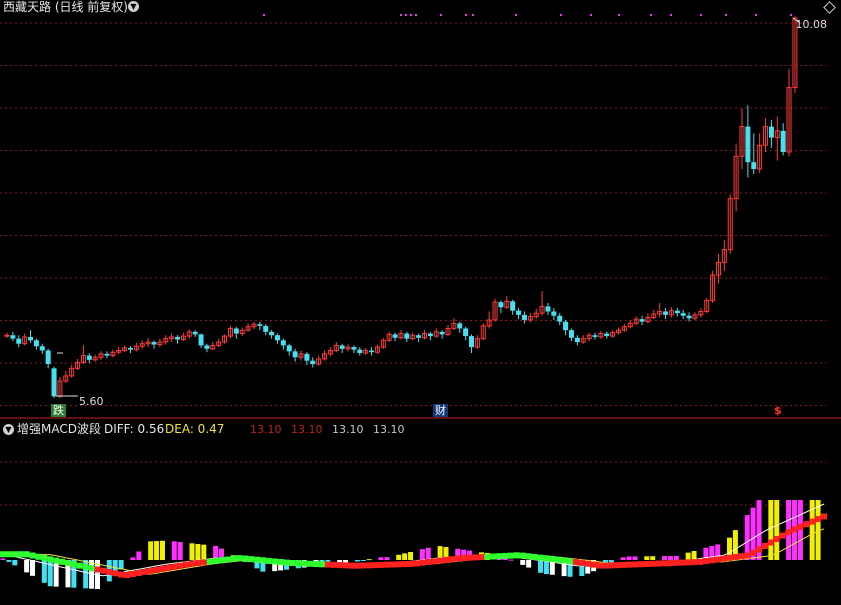 The width and height of the screenshot is (841, 605). I want to click on dollar-marker: $, so click(778, 410).